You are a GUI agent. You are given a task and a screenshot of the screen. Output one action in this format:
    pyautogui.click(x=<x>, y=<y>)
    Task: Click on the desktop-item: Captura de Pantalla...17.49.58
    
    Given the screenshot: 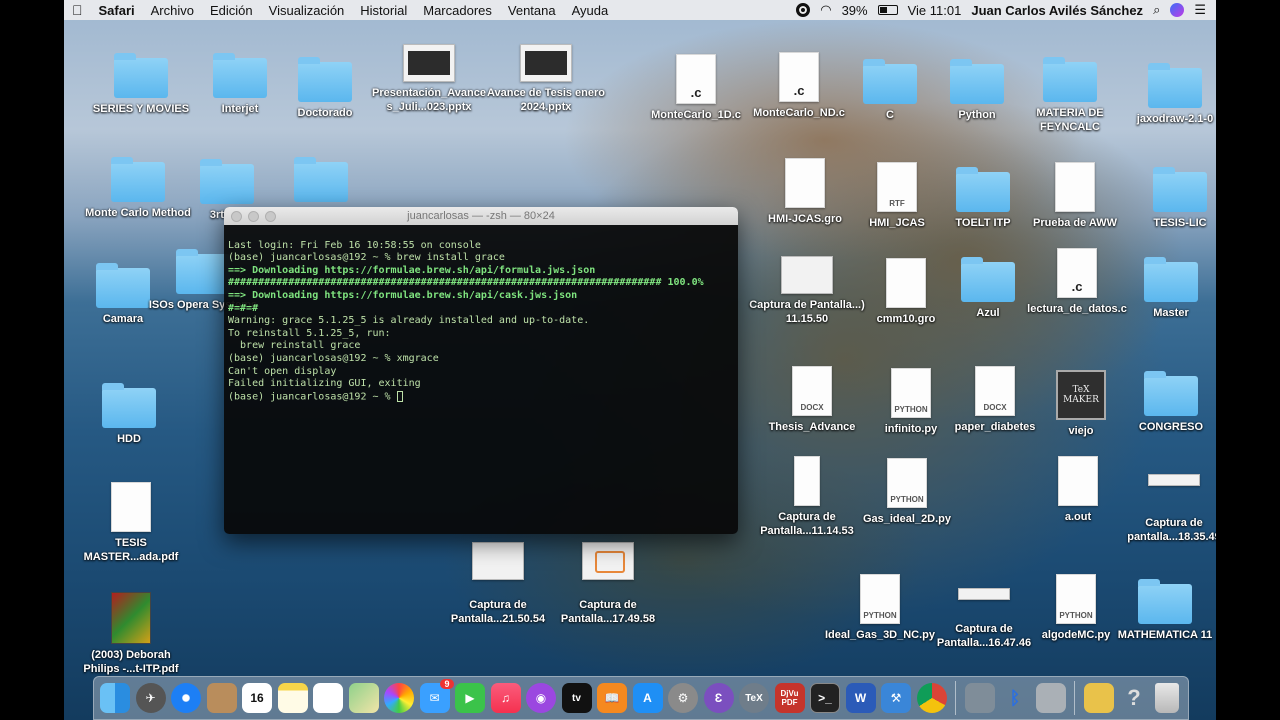 What is the action you would take?
    pyautogui.click(x=608, y=584)
    